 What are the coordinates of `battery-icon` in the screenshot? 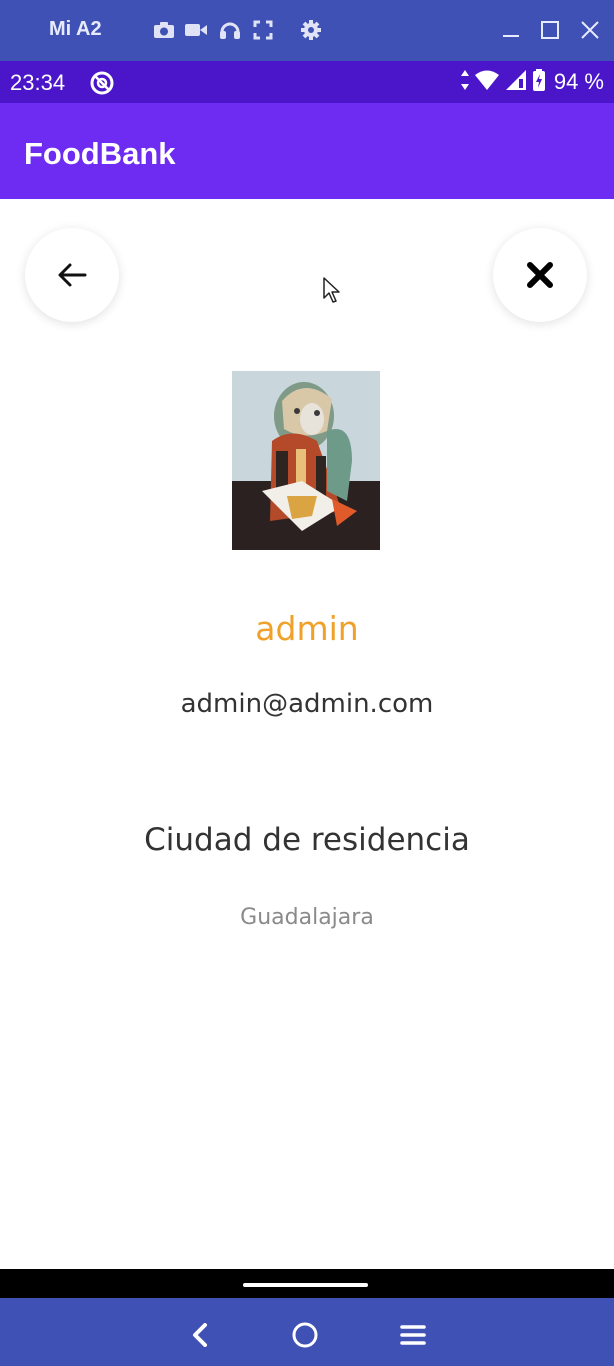 It's located at (539, 82).